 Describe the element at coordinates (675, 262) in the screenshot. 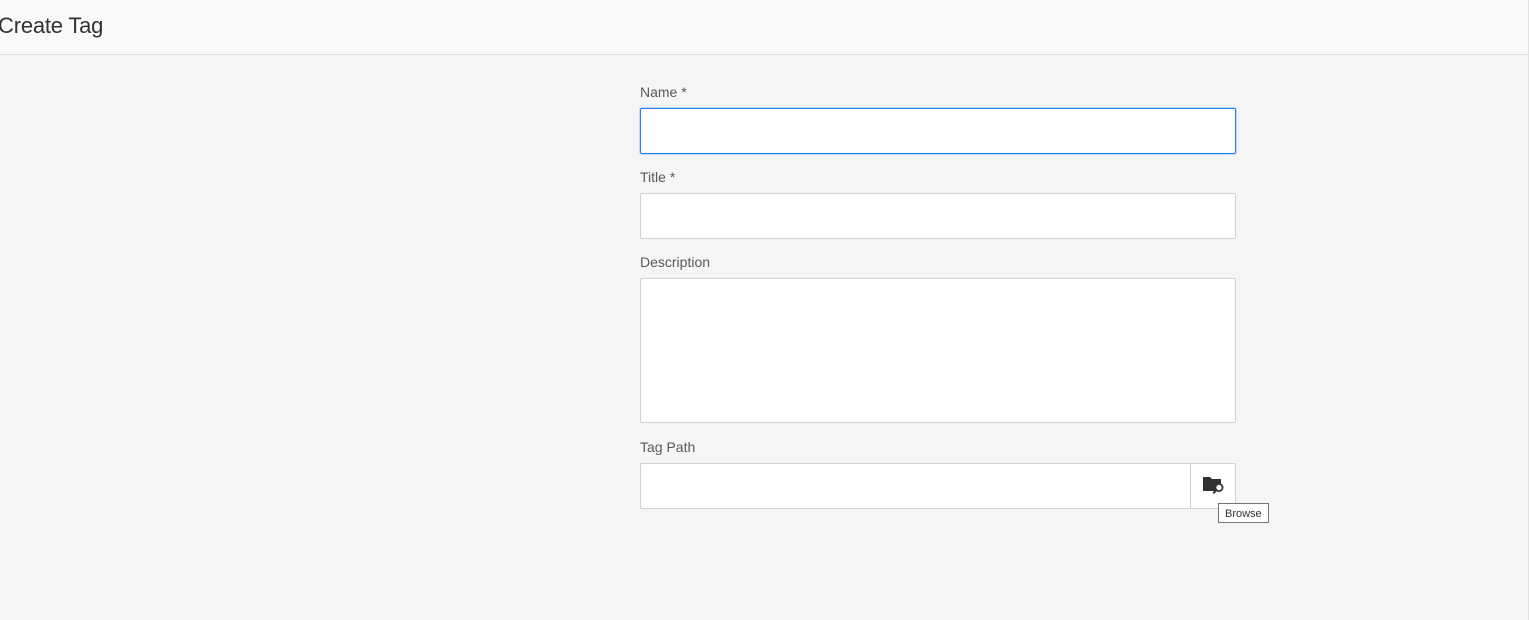

I see `description-label: Description` at that location.